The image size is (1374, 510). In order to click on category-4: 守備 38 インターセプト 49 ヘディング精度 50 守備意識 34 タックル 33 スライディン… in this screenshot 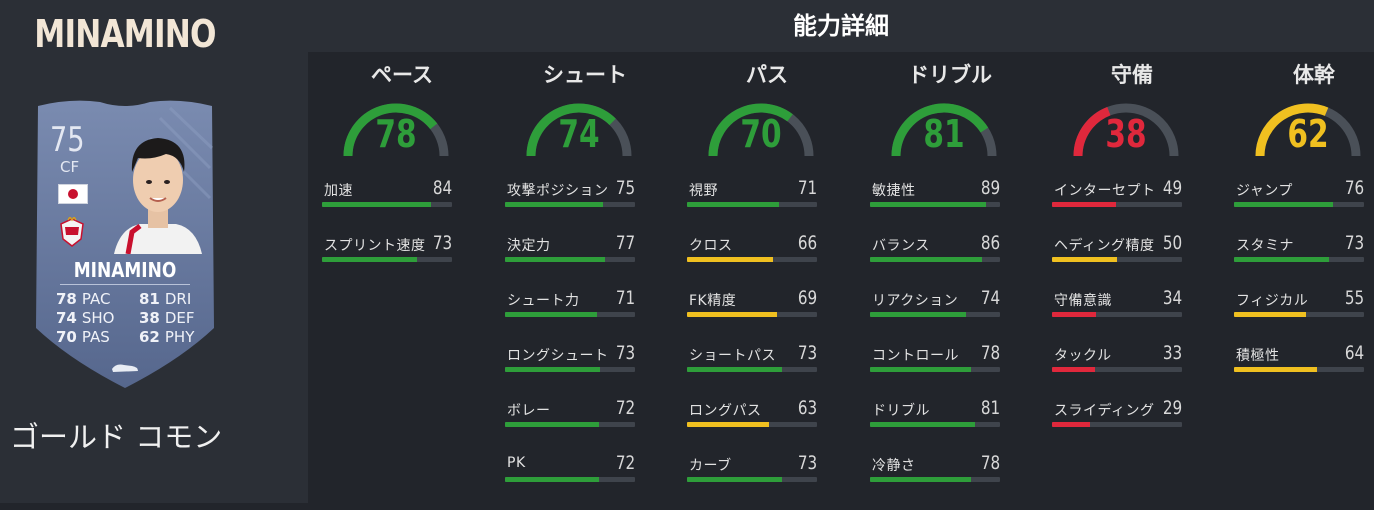, I will do `click(1132, 257)`.